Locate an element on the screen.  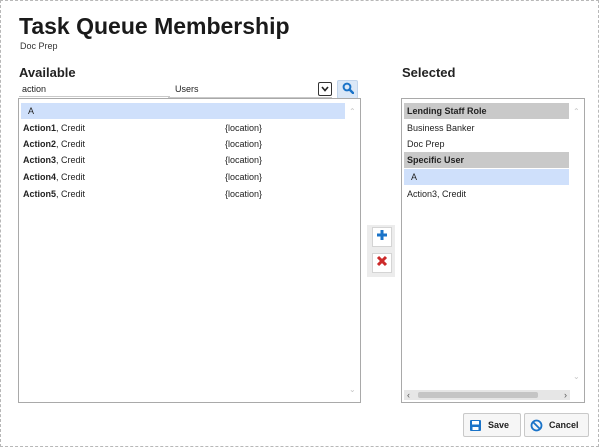
scroll-left-icon: ‹ is located at coordinates (408, 395).